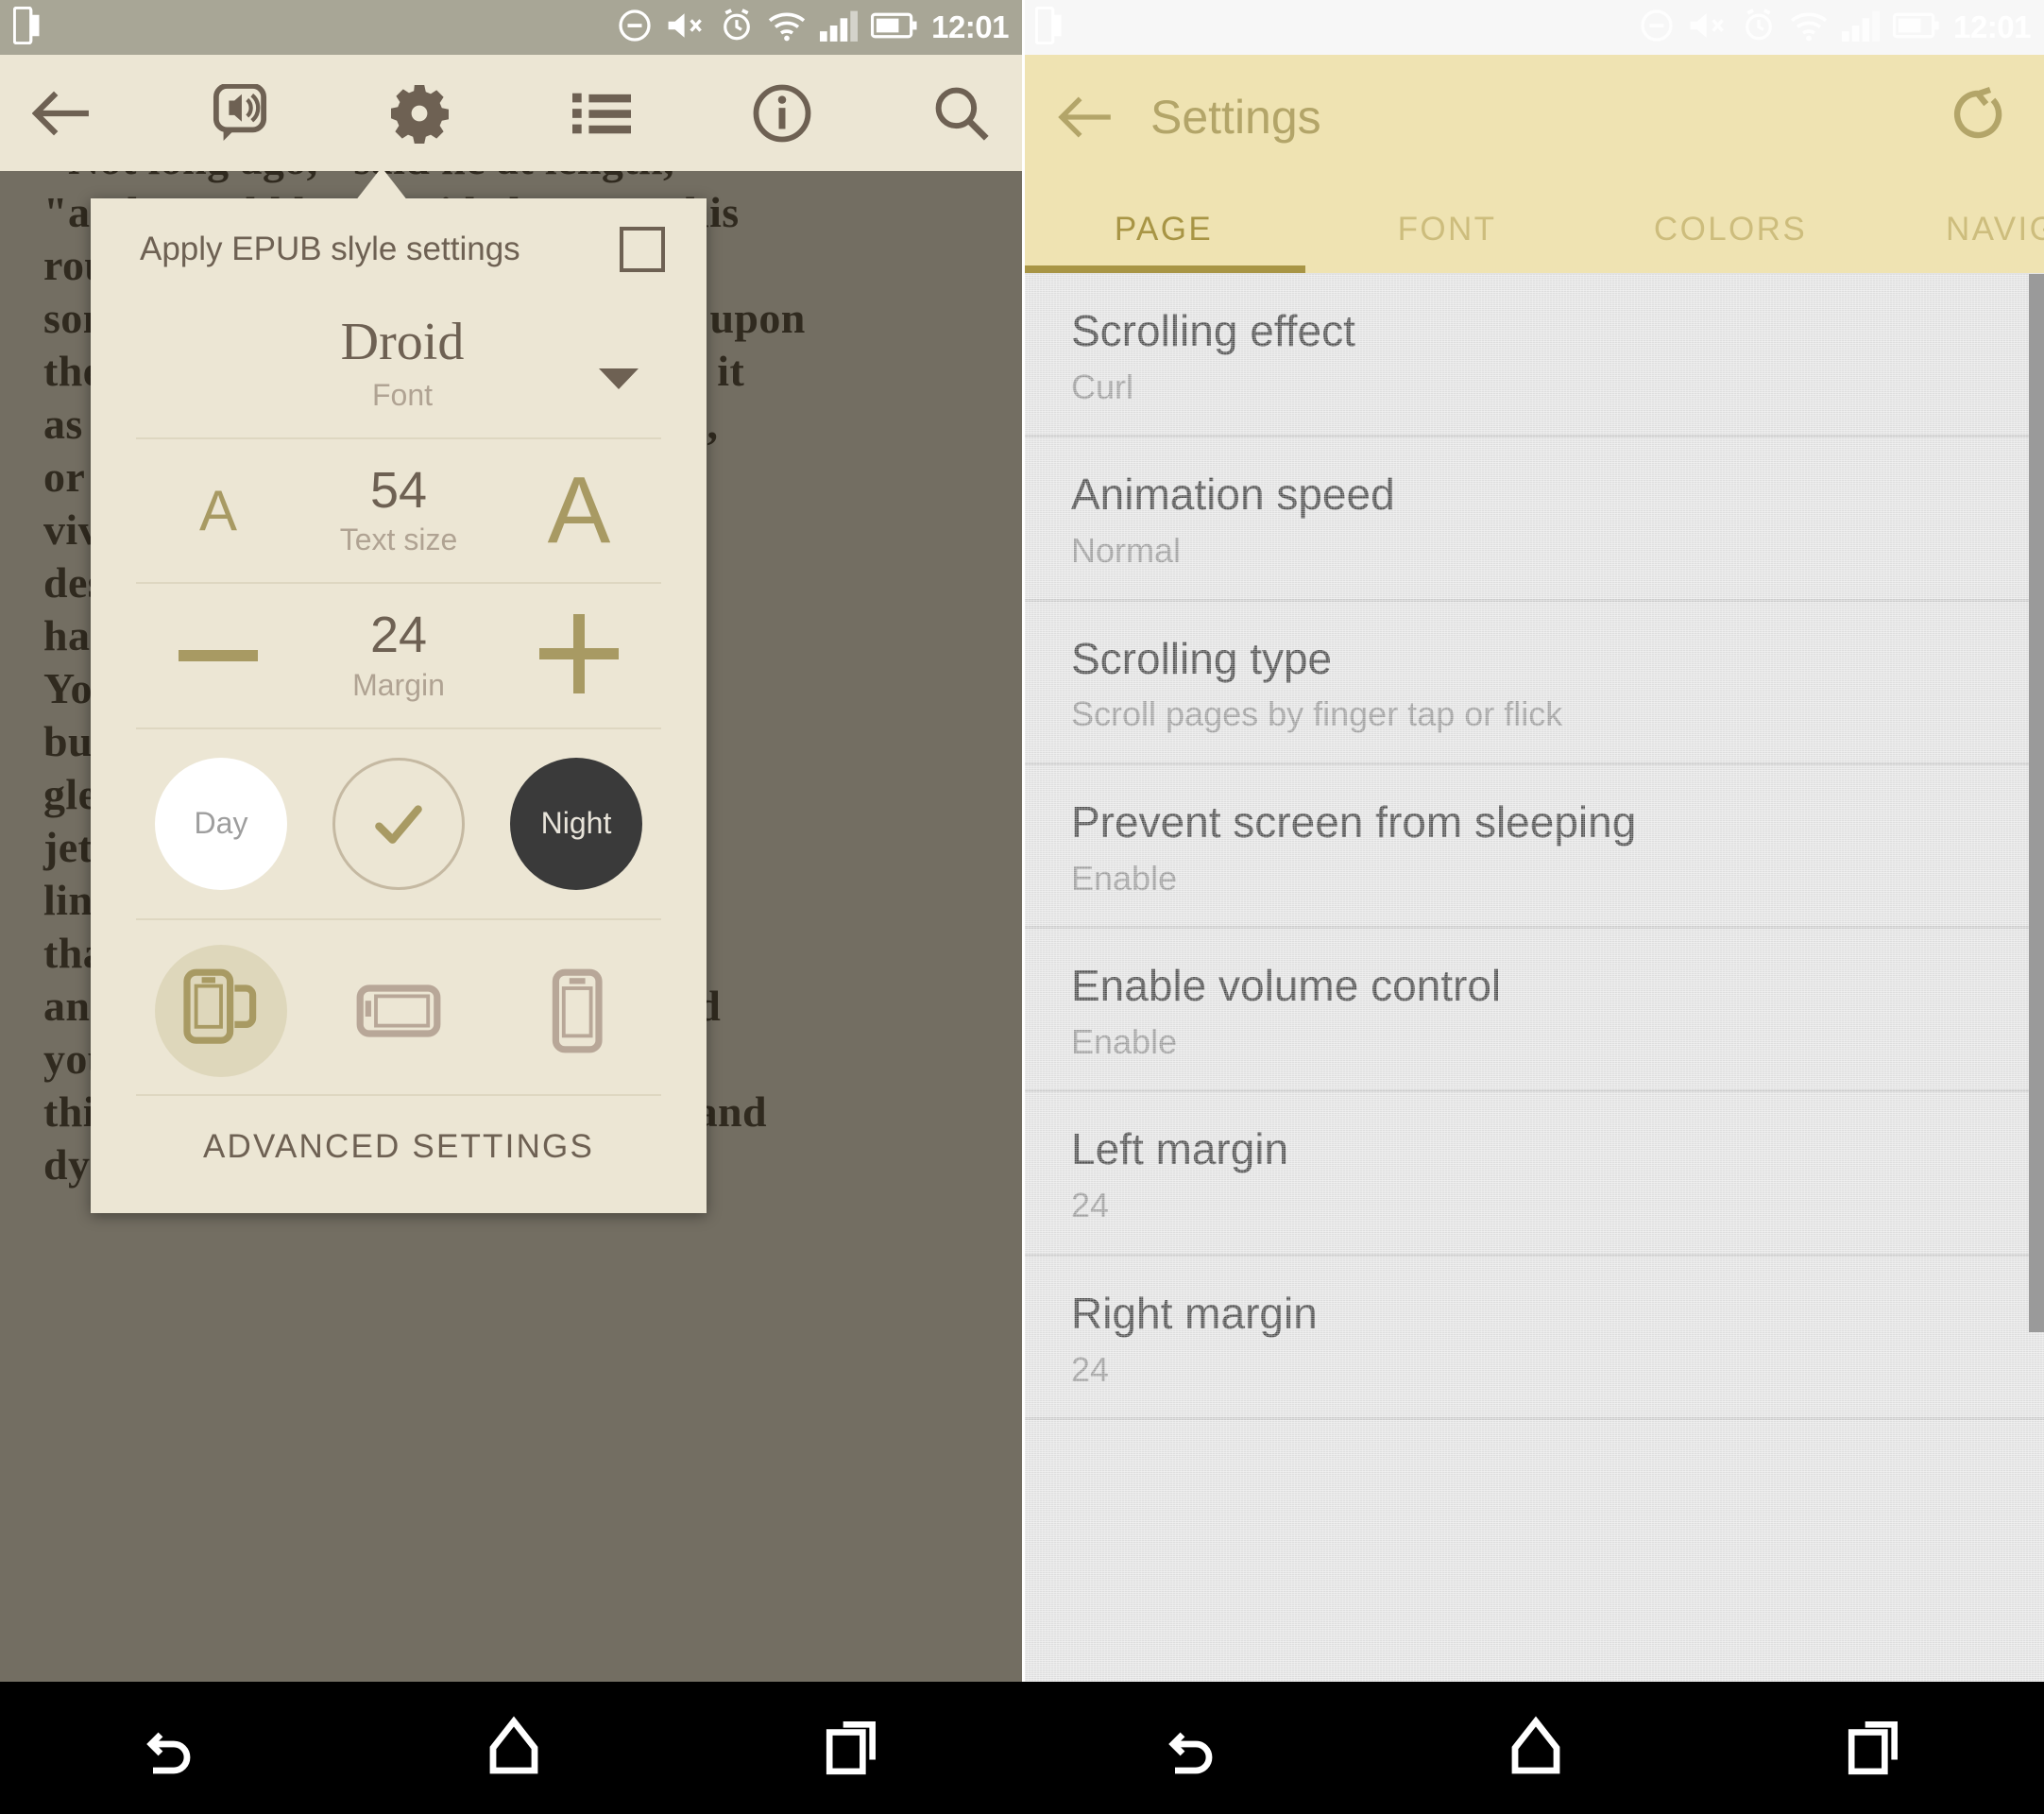 The image size is (2044, 1814). Describe the element at coordinates (1533, 356) in the screenshot. I see `list-item: Scrolling effect Curl` at that location.